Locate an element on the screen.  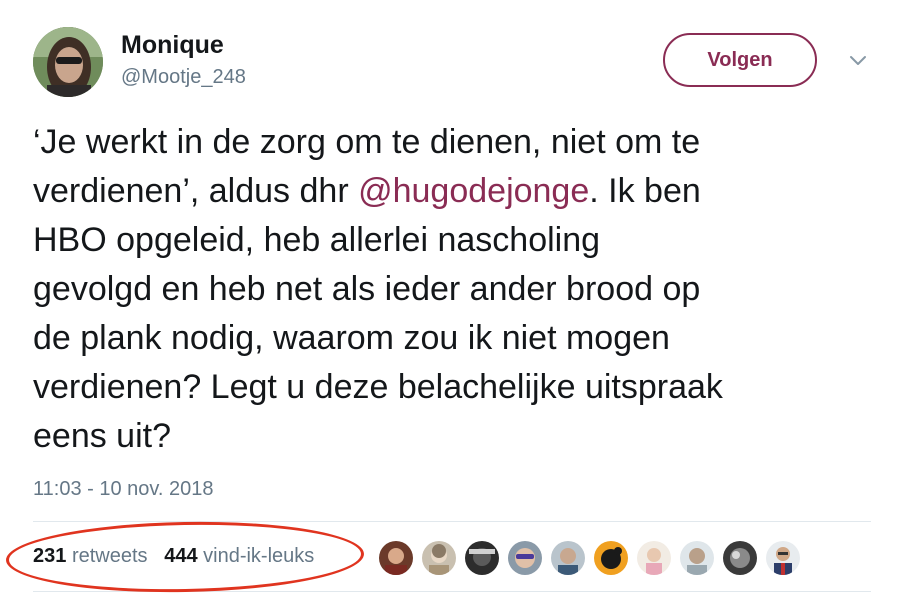
user-handle: @Mootje_248 is located at coordinates (183, 77).